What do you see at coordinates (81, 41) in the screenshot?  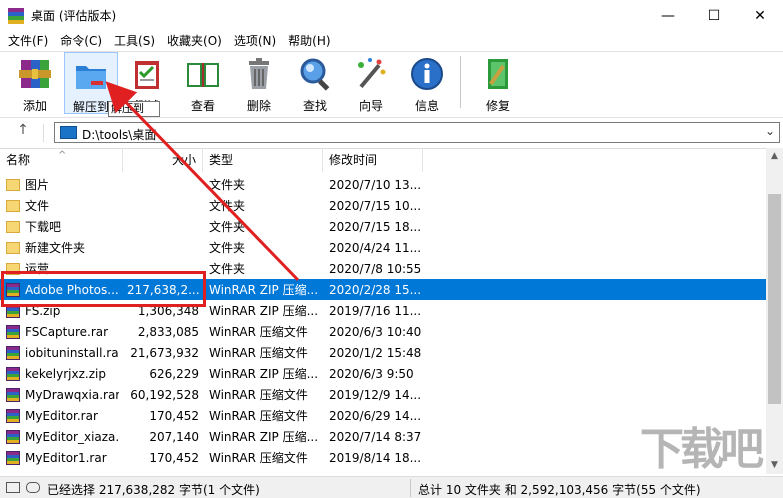 I see `menu-command: 命令(C)` at bounding box center [81, 41].